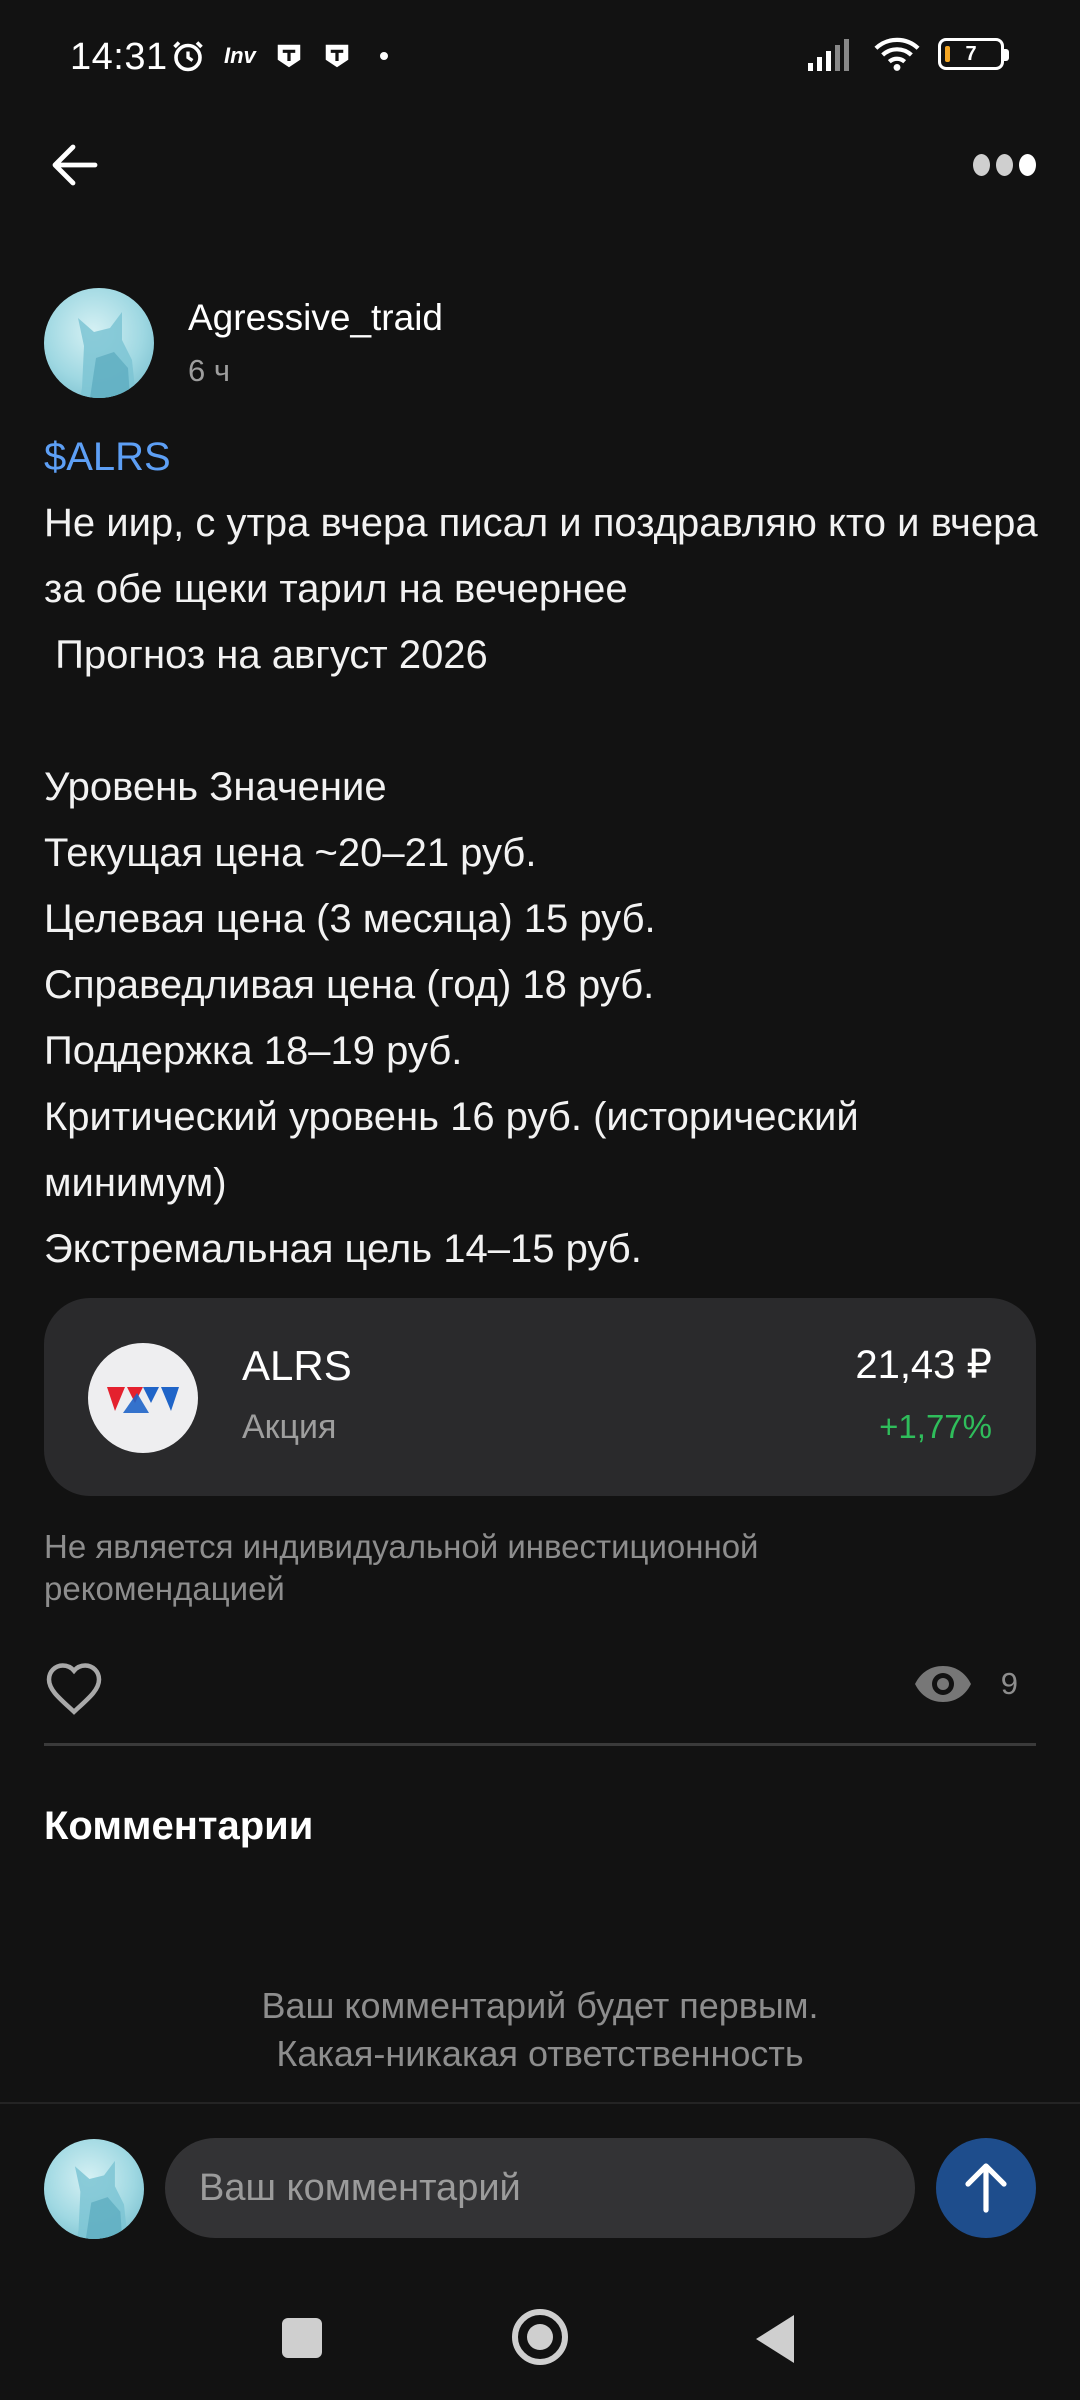 This screenshot has height=2400, width=1080. I want to click on t-app-icon, so click(289, 56).